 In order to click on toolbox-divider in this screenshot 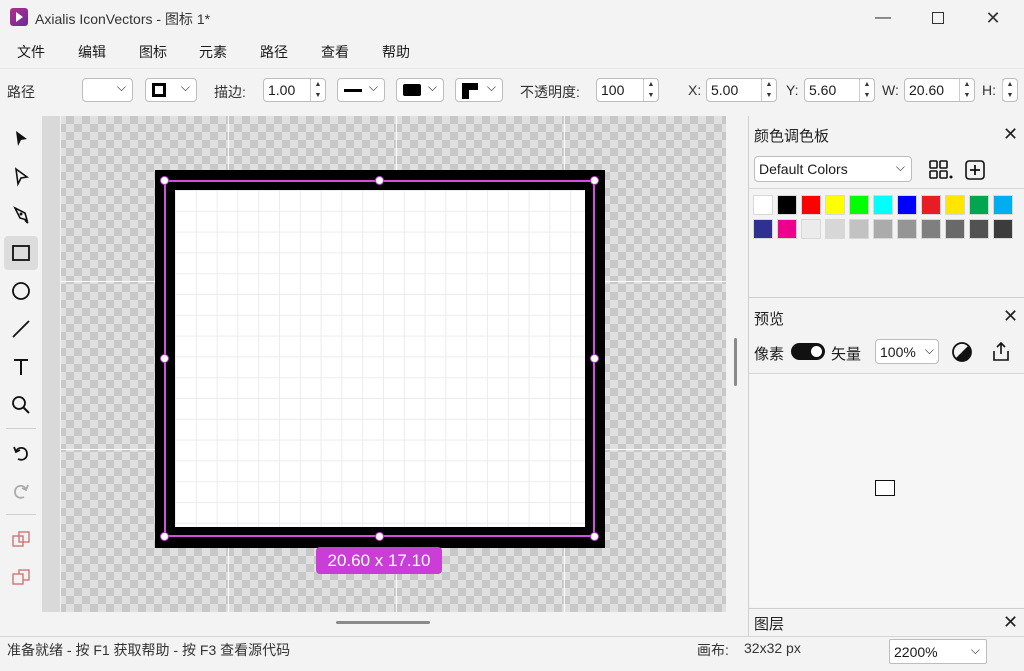, I will do `click(21, 514)`.